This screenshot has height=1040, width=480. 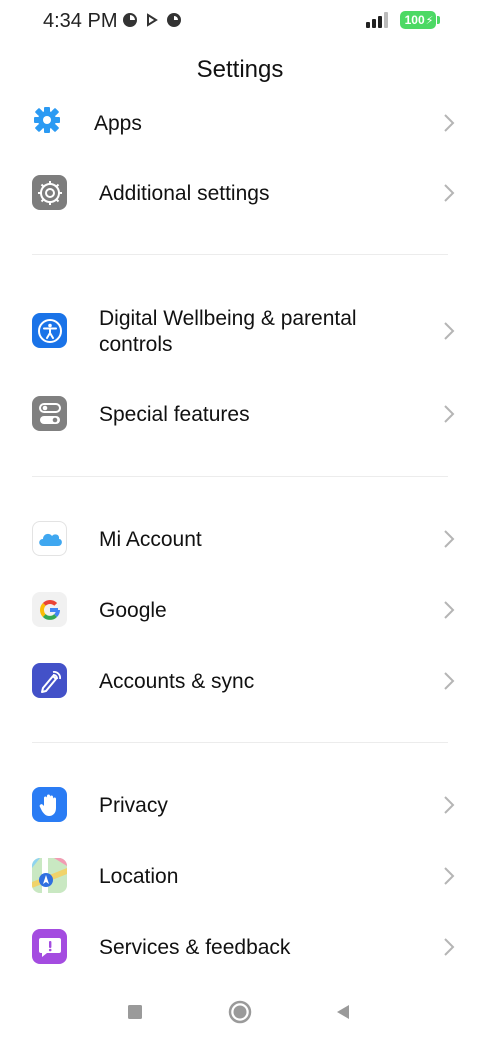 I want to click on recents-icon, so click(x=135, y=1012).